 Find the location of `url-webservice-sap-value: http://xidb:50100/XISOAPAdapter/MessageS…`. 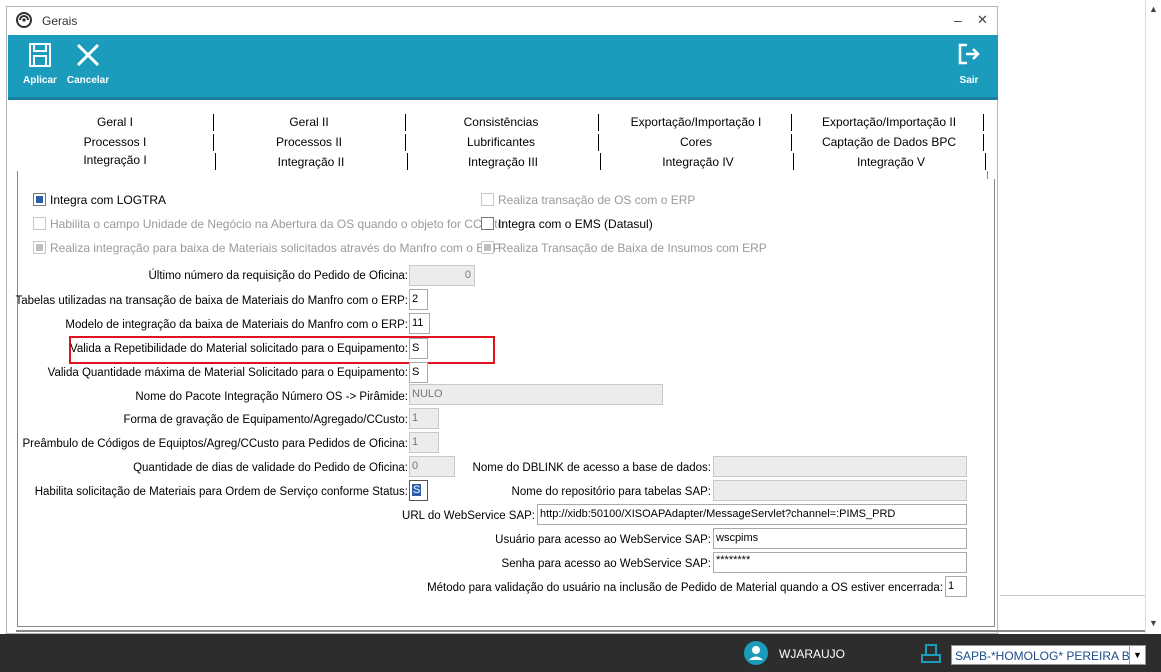

url-webservice-sap-value: http://xidb:50100/XISOAPAdapter/MessageS… is located at coordinates (718, 514).